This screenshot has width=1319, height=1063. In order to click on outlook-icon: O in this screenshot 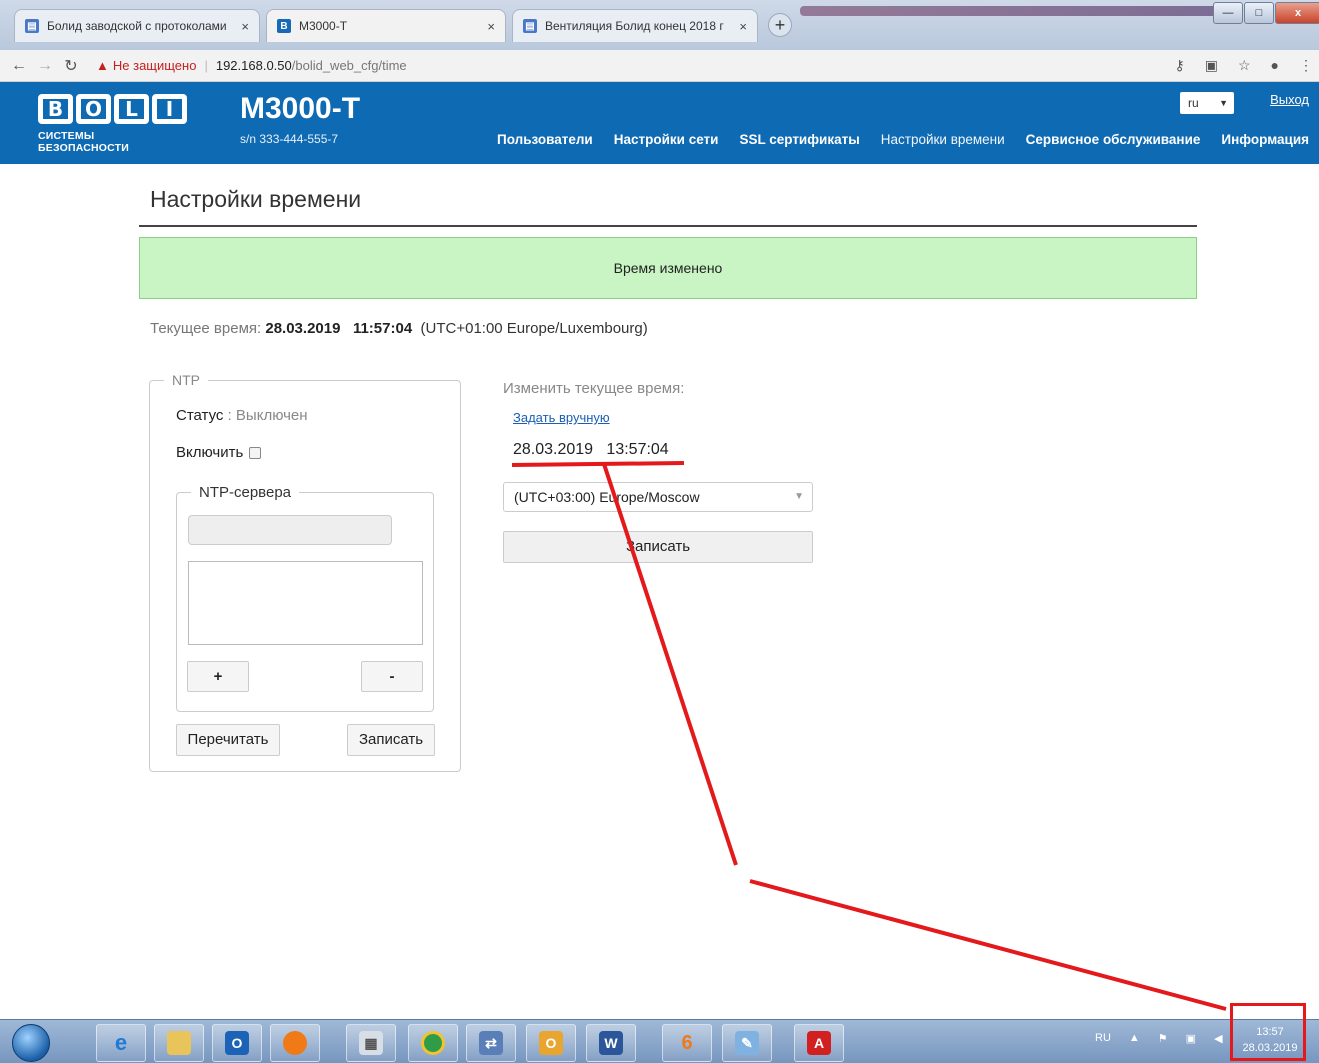, I will do `click(237, 1043)`.